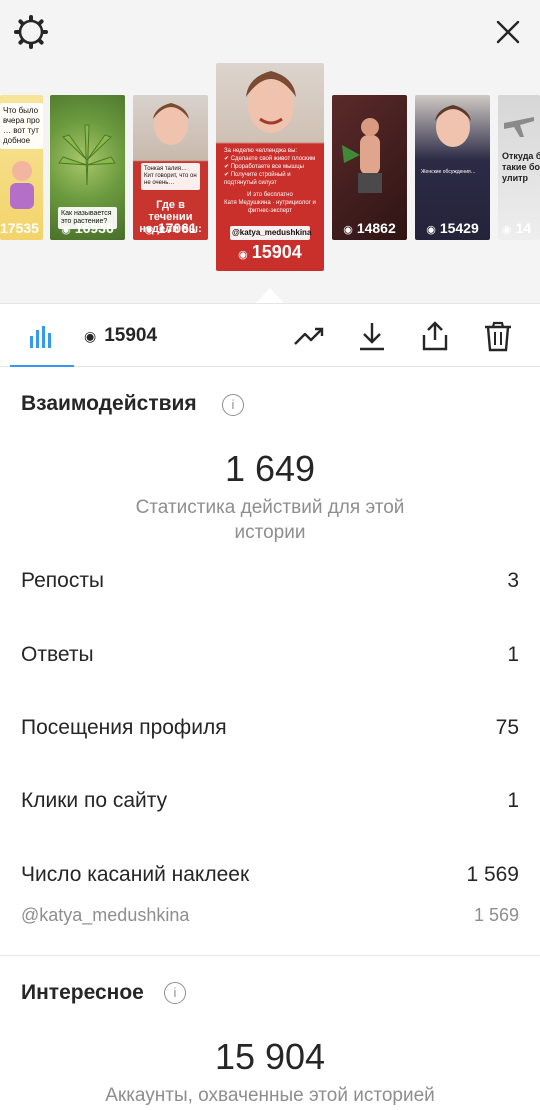 This screenshot has height=1110, width=540. What do you see at coordinates (452, 167) in the screenshot?
I see `story-thumbnail: Женские обсуждения… ◉ 15429` at bounding box center [452, 167].